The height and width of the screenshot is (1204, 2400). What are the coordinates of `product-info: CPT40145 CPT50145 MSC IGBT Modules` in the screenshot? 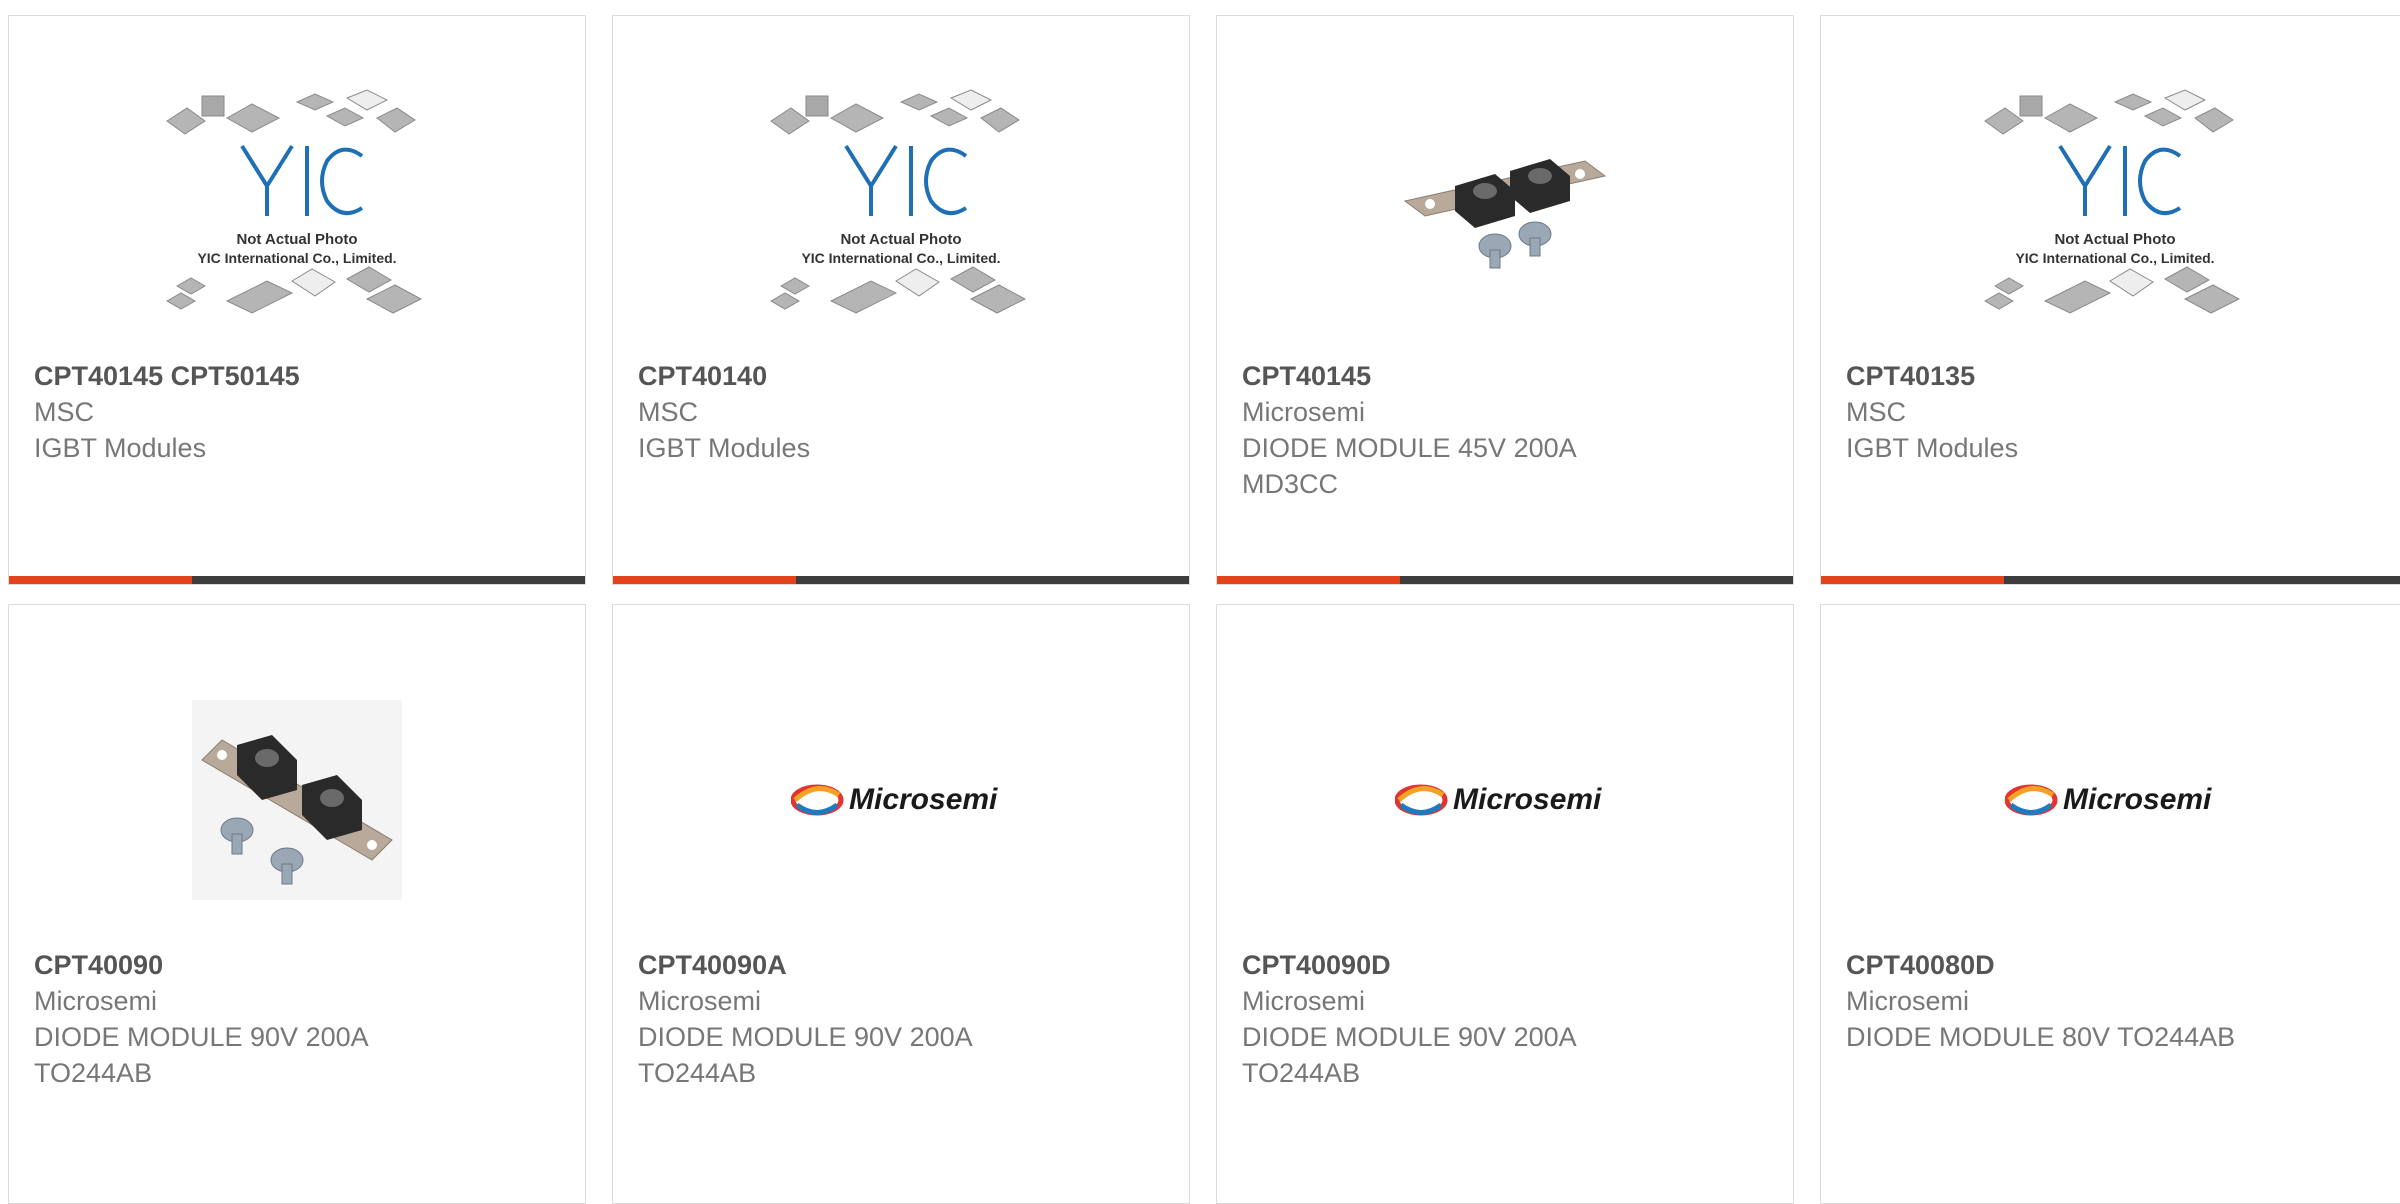 It's located at (299, 412).